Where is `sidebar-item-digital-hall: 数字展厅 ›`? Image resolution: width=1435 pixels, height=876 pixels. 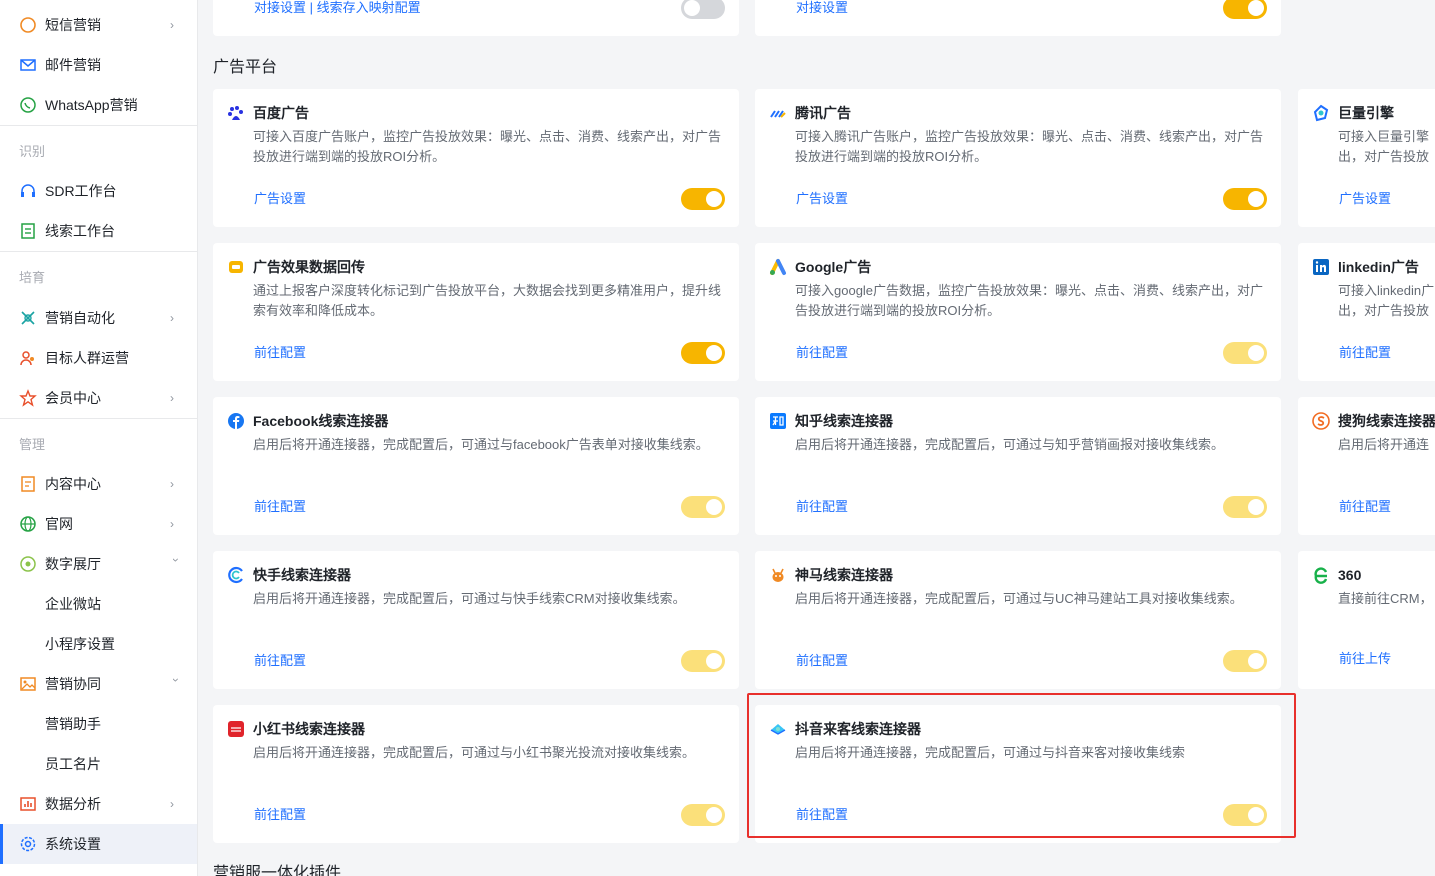 sidebar-item-digital-hall: 数字展厅 › is located at coordinates (98, 564).